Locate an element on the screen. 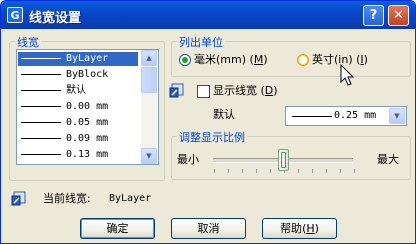  lineweight-list-item: 默认 is located at coordinates (78, 91).